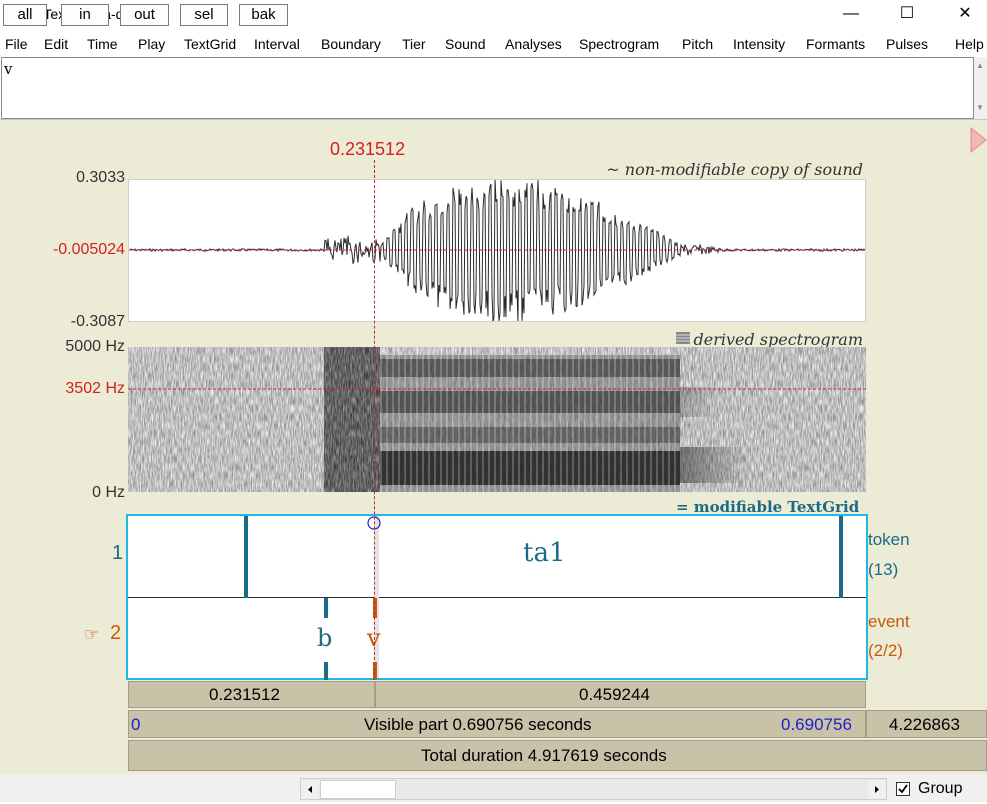  I want to click on tier-separator, so click(497, 597).